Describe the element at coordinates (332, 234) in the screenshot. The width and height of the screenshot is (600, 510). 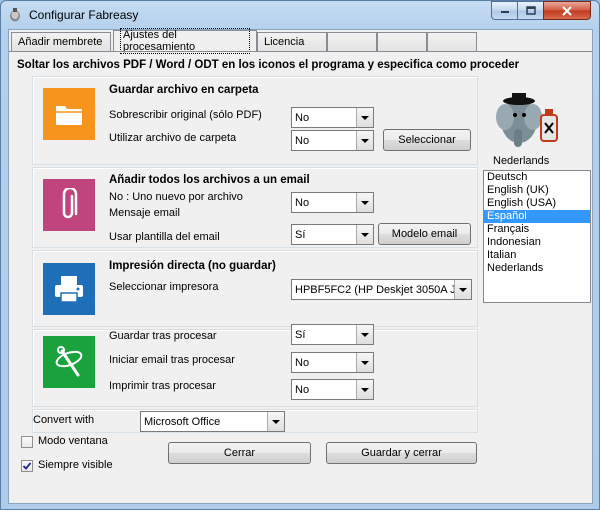
I see `email-template-select: Sí` at that location.